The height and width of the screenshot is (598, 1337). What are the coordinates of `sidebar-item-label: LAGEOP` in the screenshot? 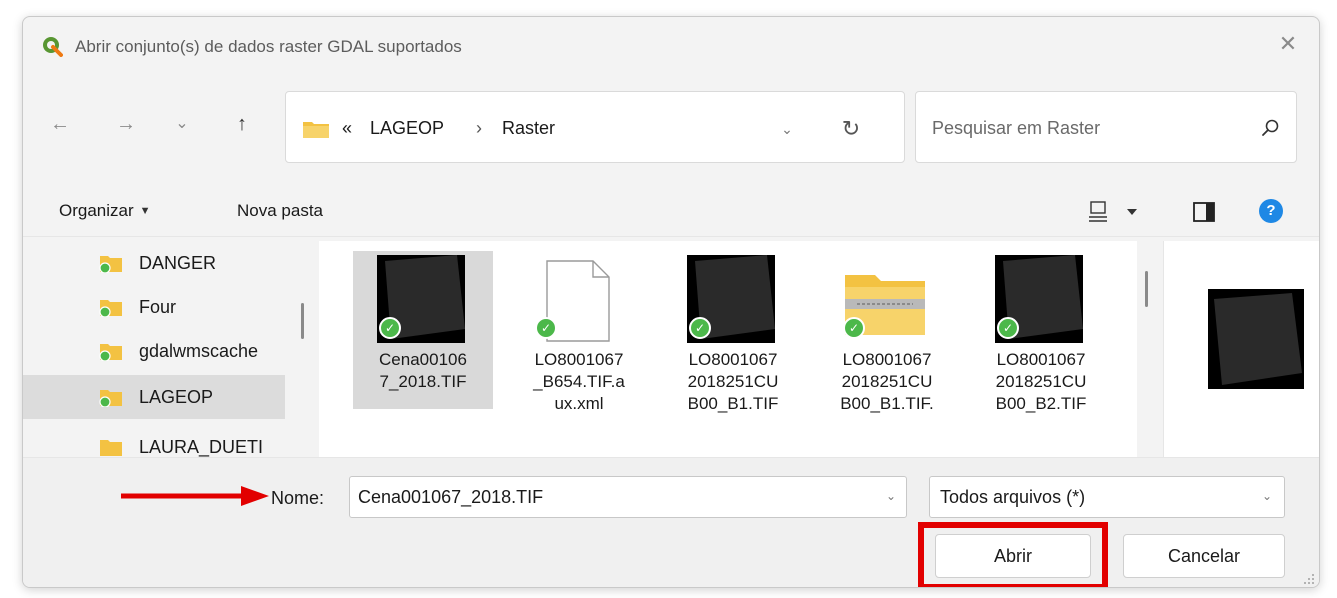 It's located at (176, 397).